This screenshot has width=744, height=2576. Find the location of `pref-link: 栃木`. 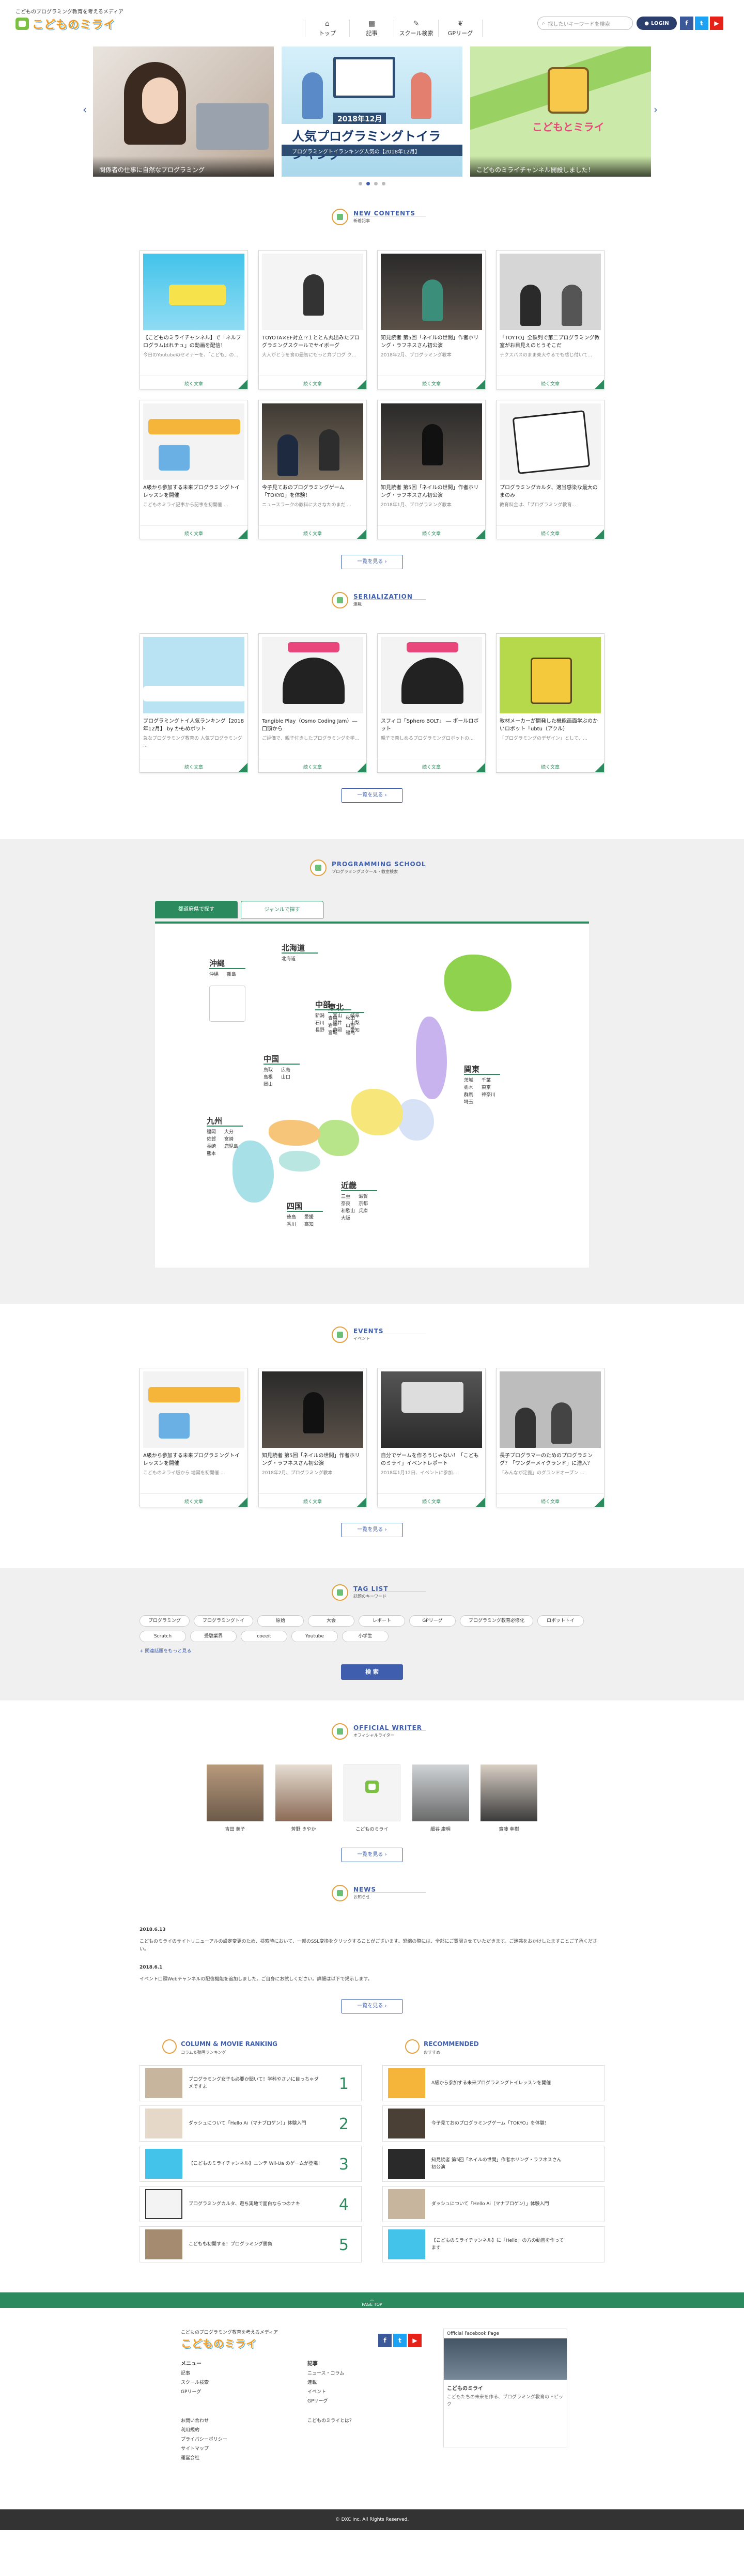

pref-link: 栃木 is located at coordinates (473, 1088).